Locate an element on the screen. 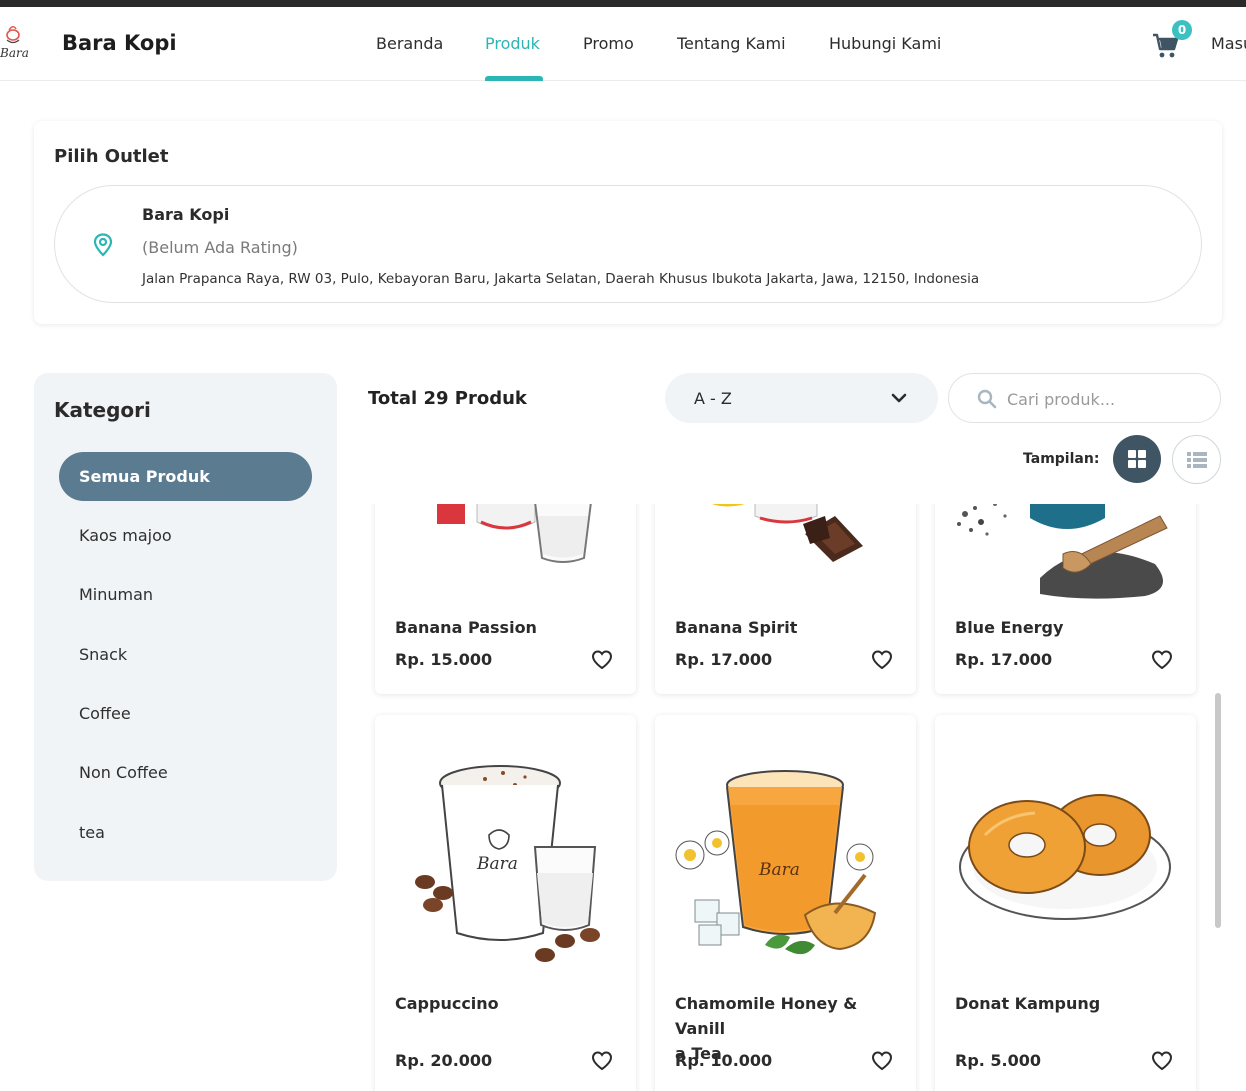 The image size is (1246, 1091). category-item-non-coffee: Non Coffee is located at coordinates (185, 772).